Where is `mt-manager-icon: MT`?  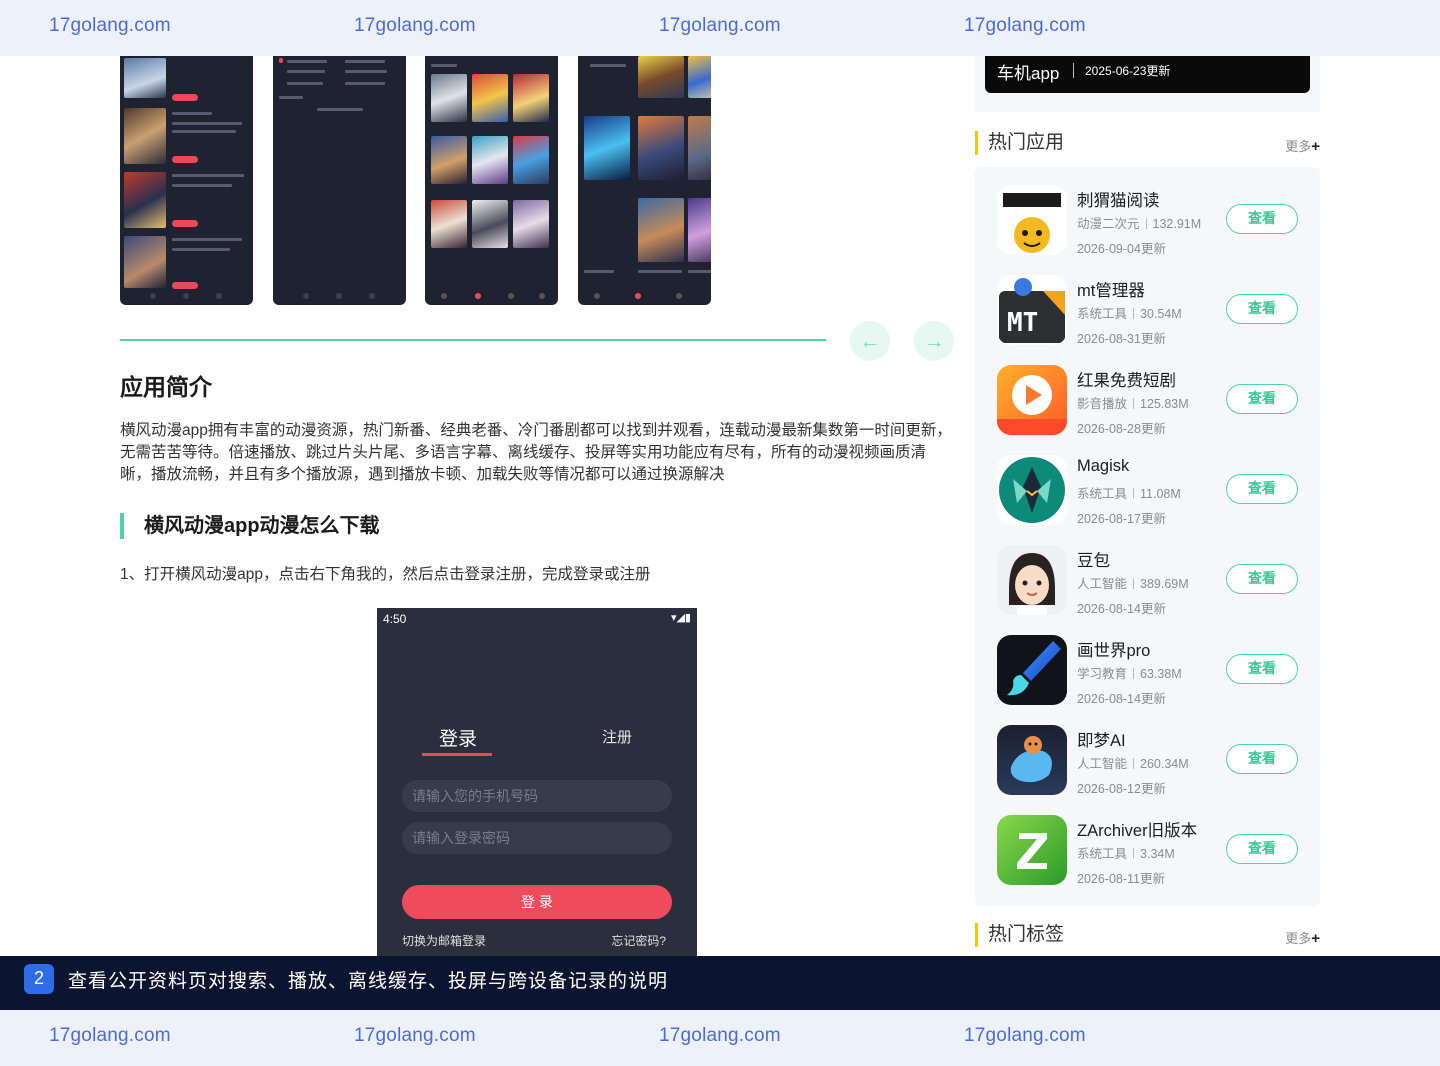
mt-manager-icon: MT is located at coordinates (1032, 310).